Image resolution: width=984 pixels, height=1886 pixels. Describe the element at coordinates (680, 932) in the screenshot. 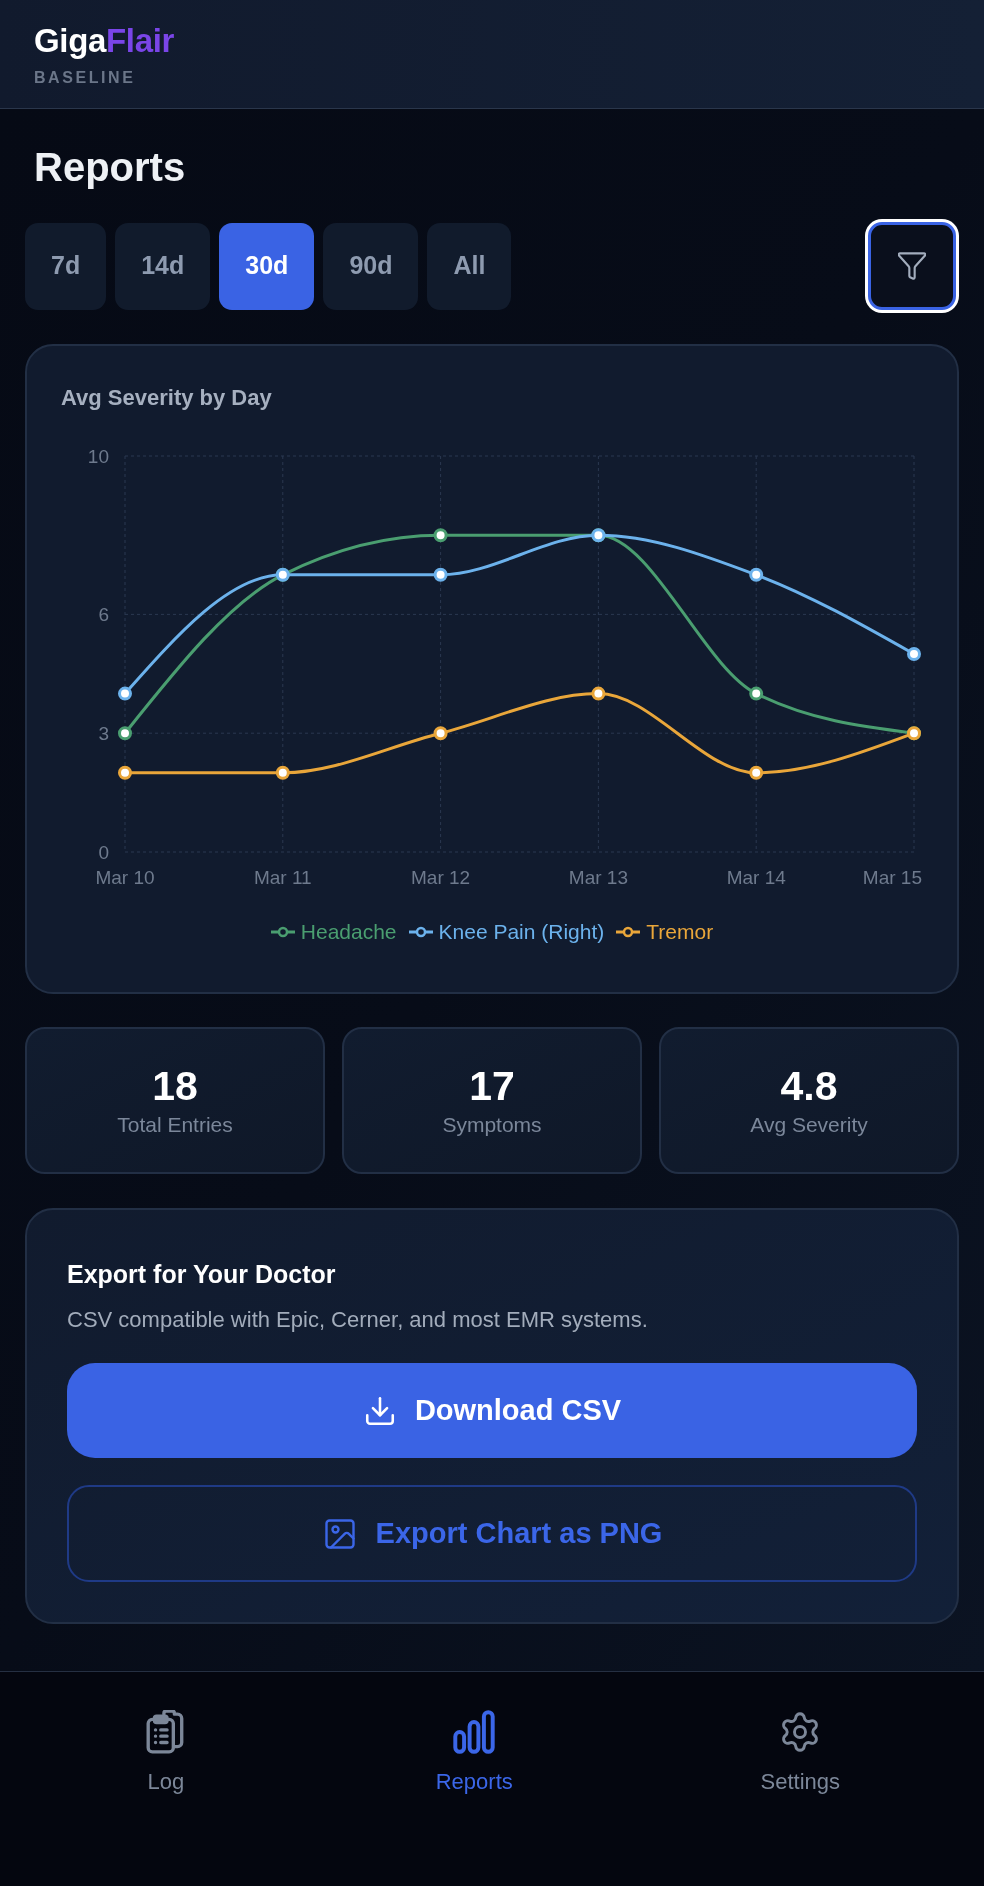

I see `legend-label: Tremor` at that location.